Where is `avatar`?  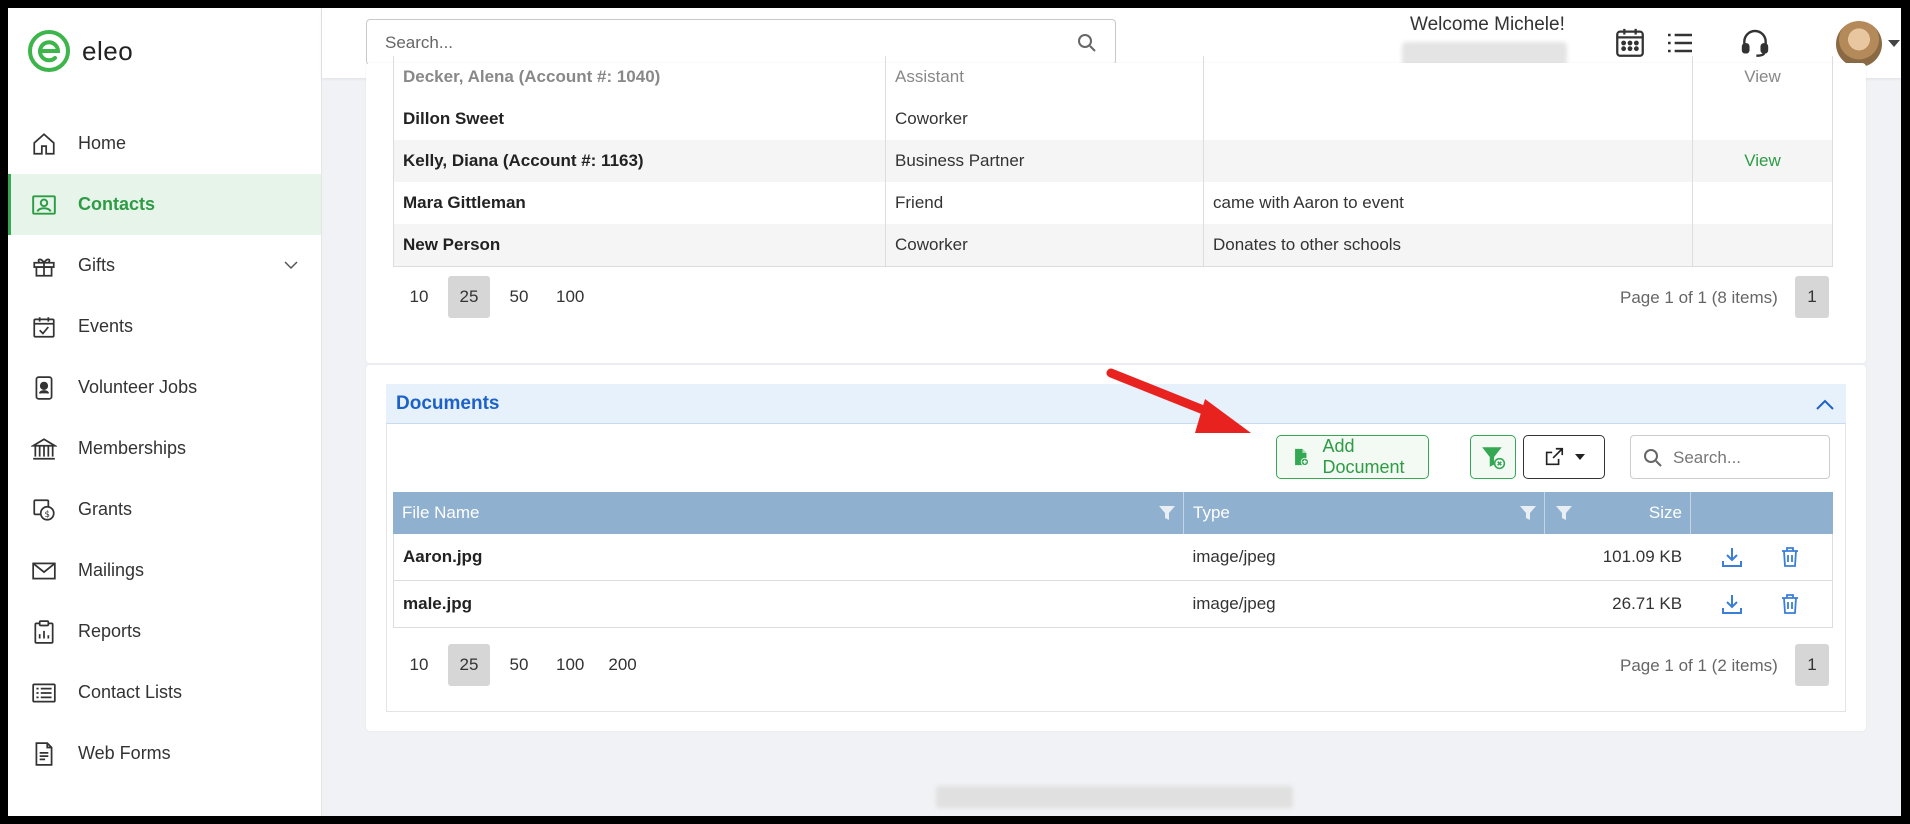 avatar is located at coordinates (1859, 44).